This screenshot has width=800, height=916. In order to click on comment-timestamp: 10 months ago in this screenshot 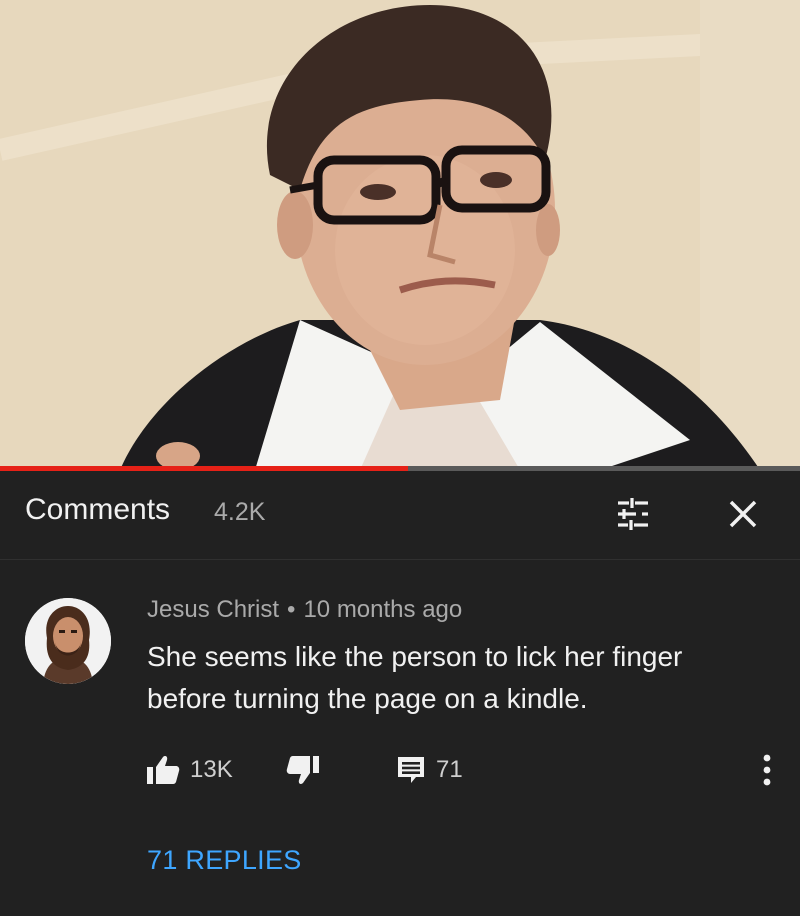, I will do `click(383, 609)`.